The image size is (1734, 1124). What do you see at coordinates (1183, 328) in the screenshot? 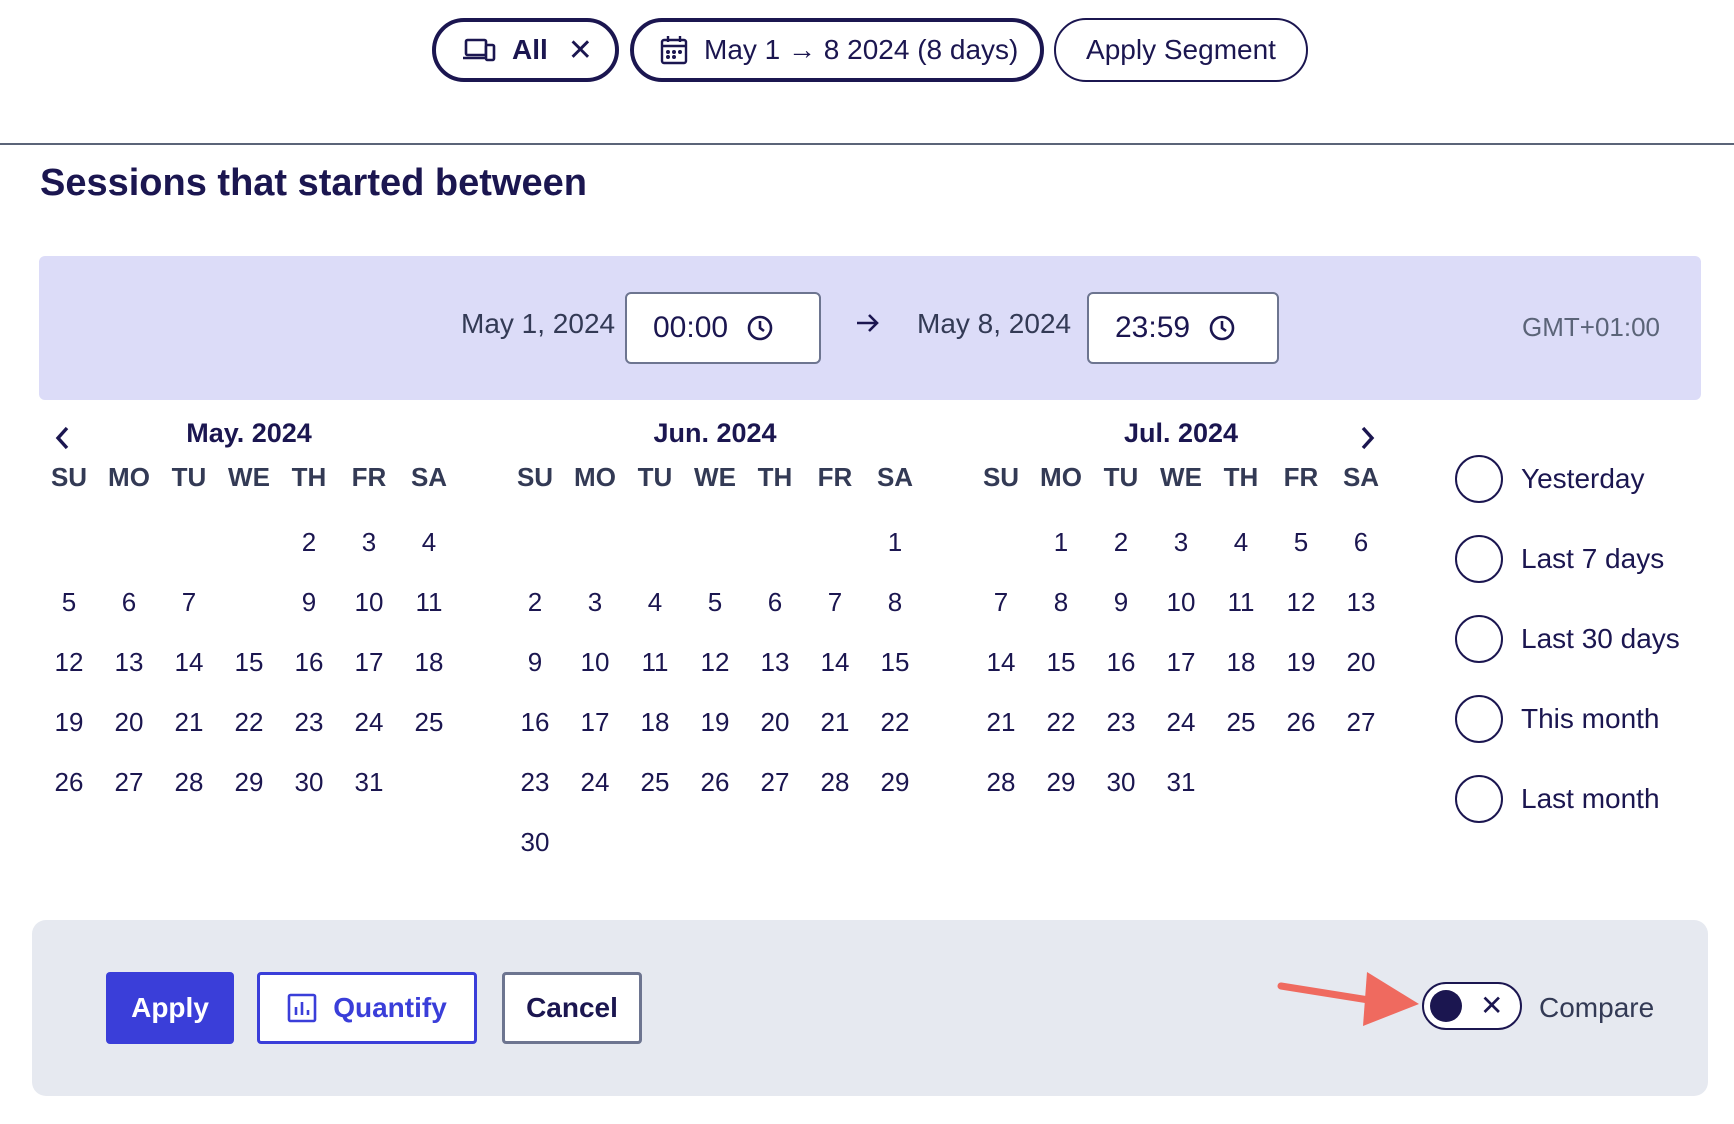
I see `end-time-input: 23:59` at bounding box center [1183, 328].